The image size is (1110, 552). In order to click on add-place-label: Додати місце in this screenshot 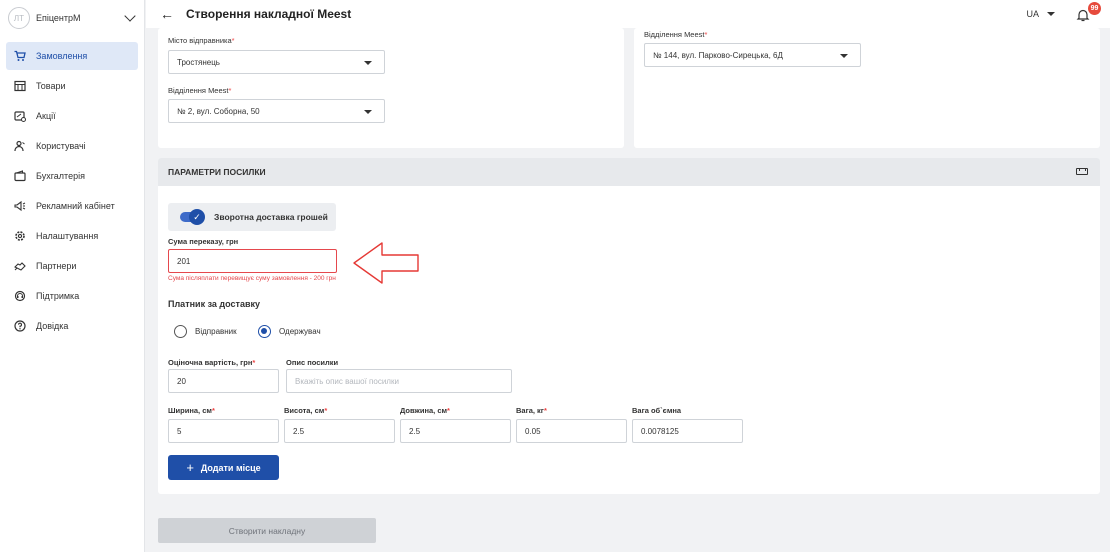, I will do `click(230, 467)`.